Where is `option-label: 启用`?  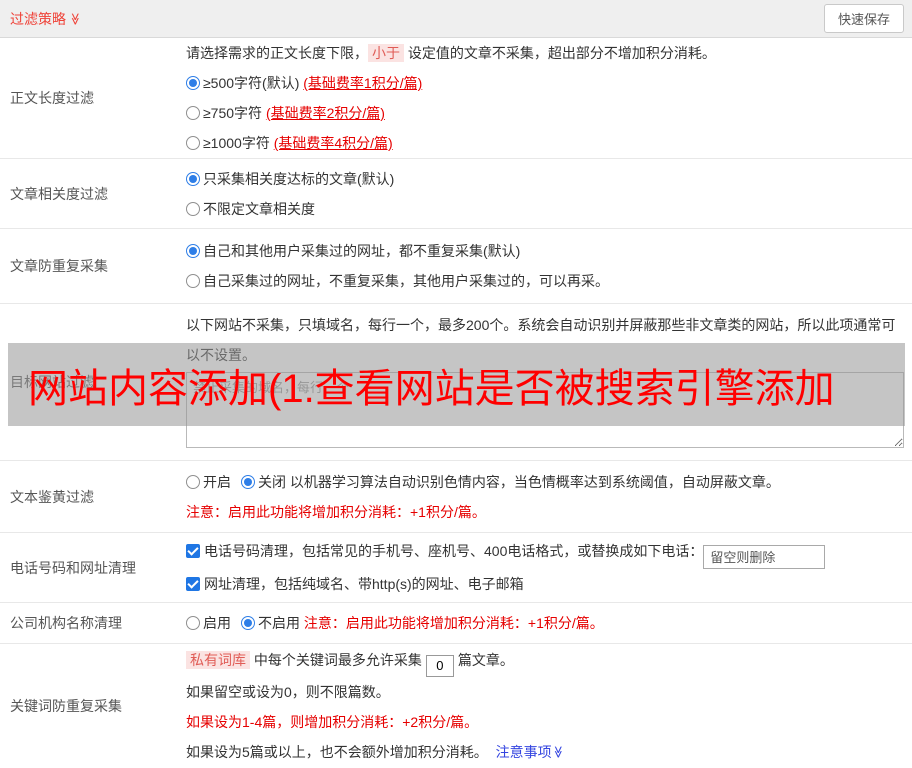
option-label: 启用 is located at coordinates (217, 623).